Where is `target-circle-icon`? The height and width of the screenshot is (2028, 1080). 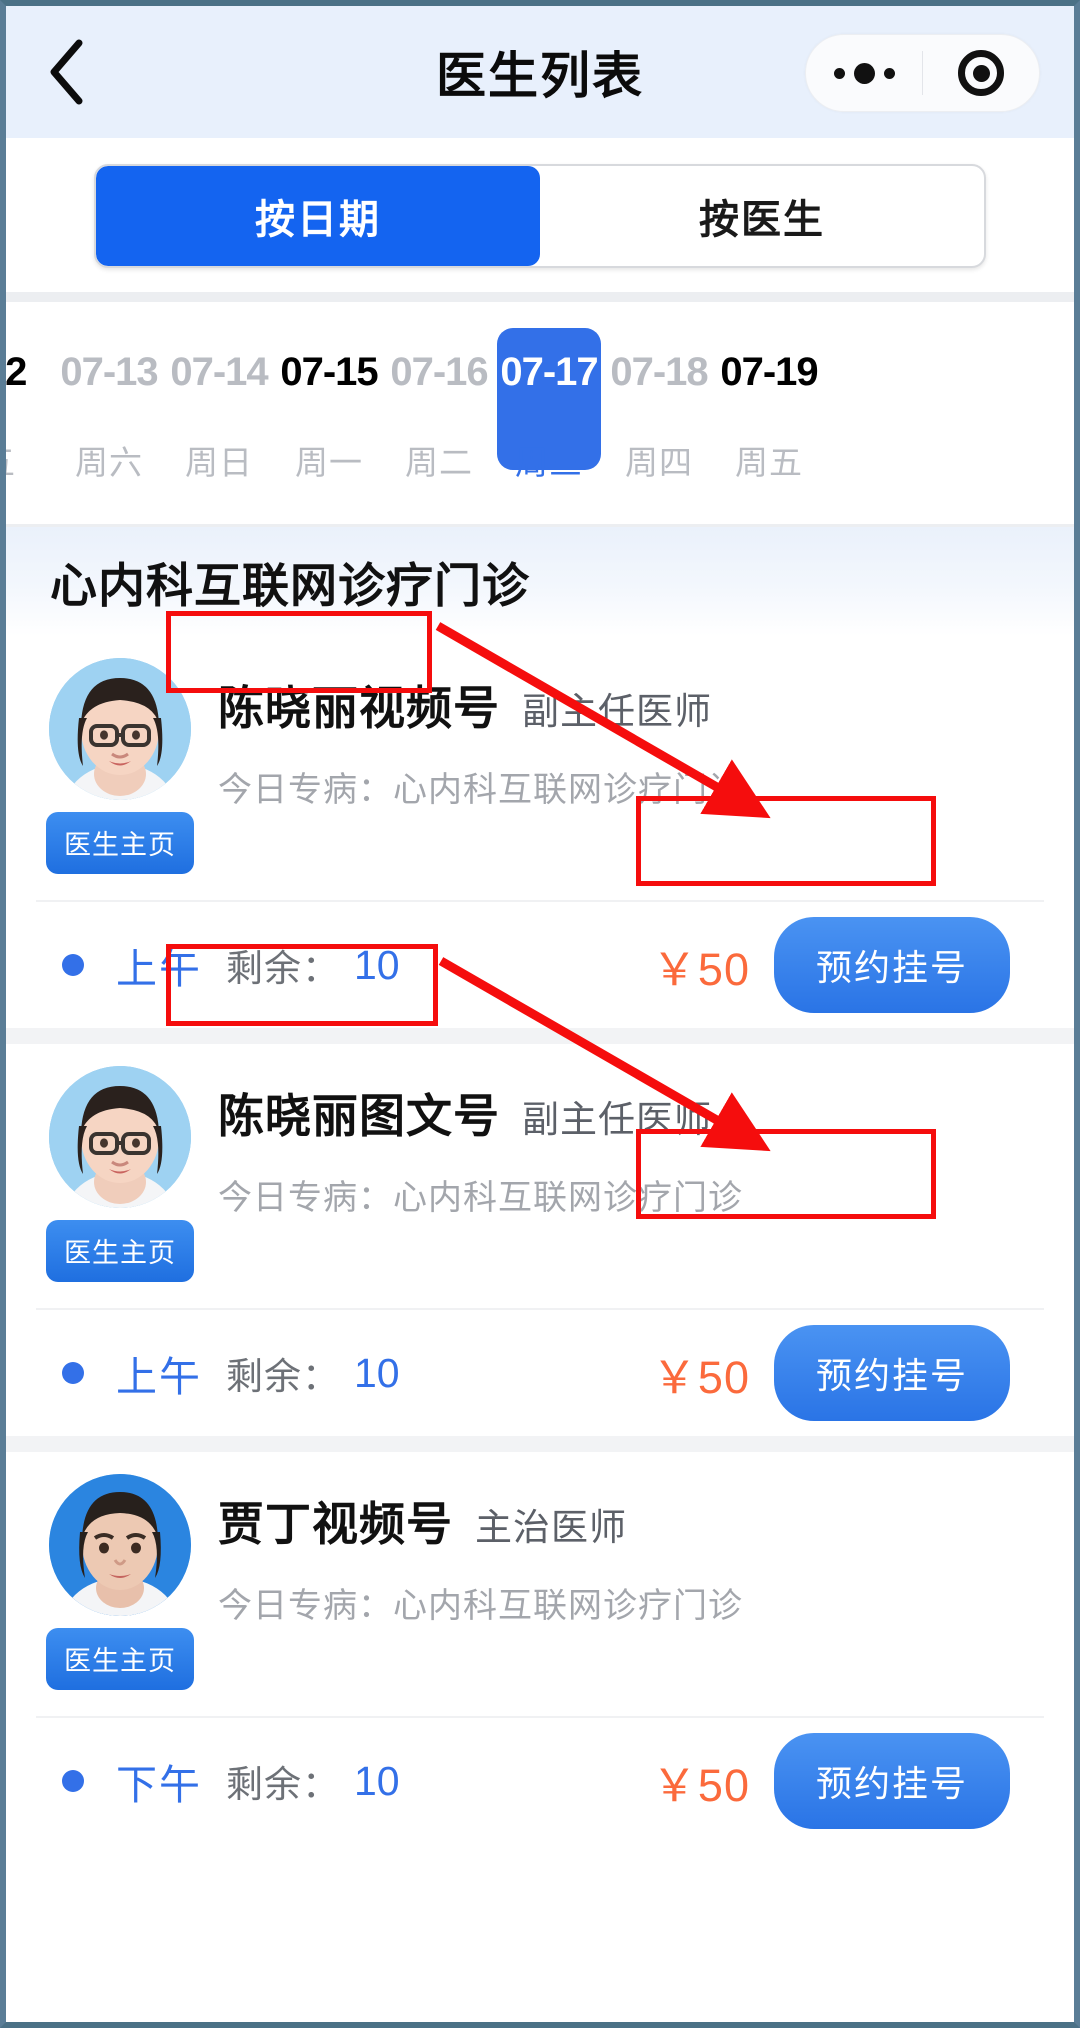
target-circle-icon is located at coordinates (981, 73).